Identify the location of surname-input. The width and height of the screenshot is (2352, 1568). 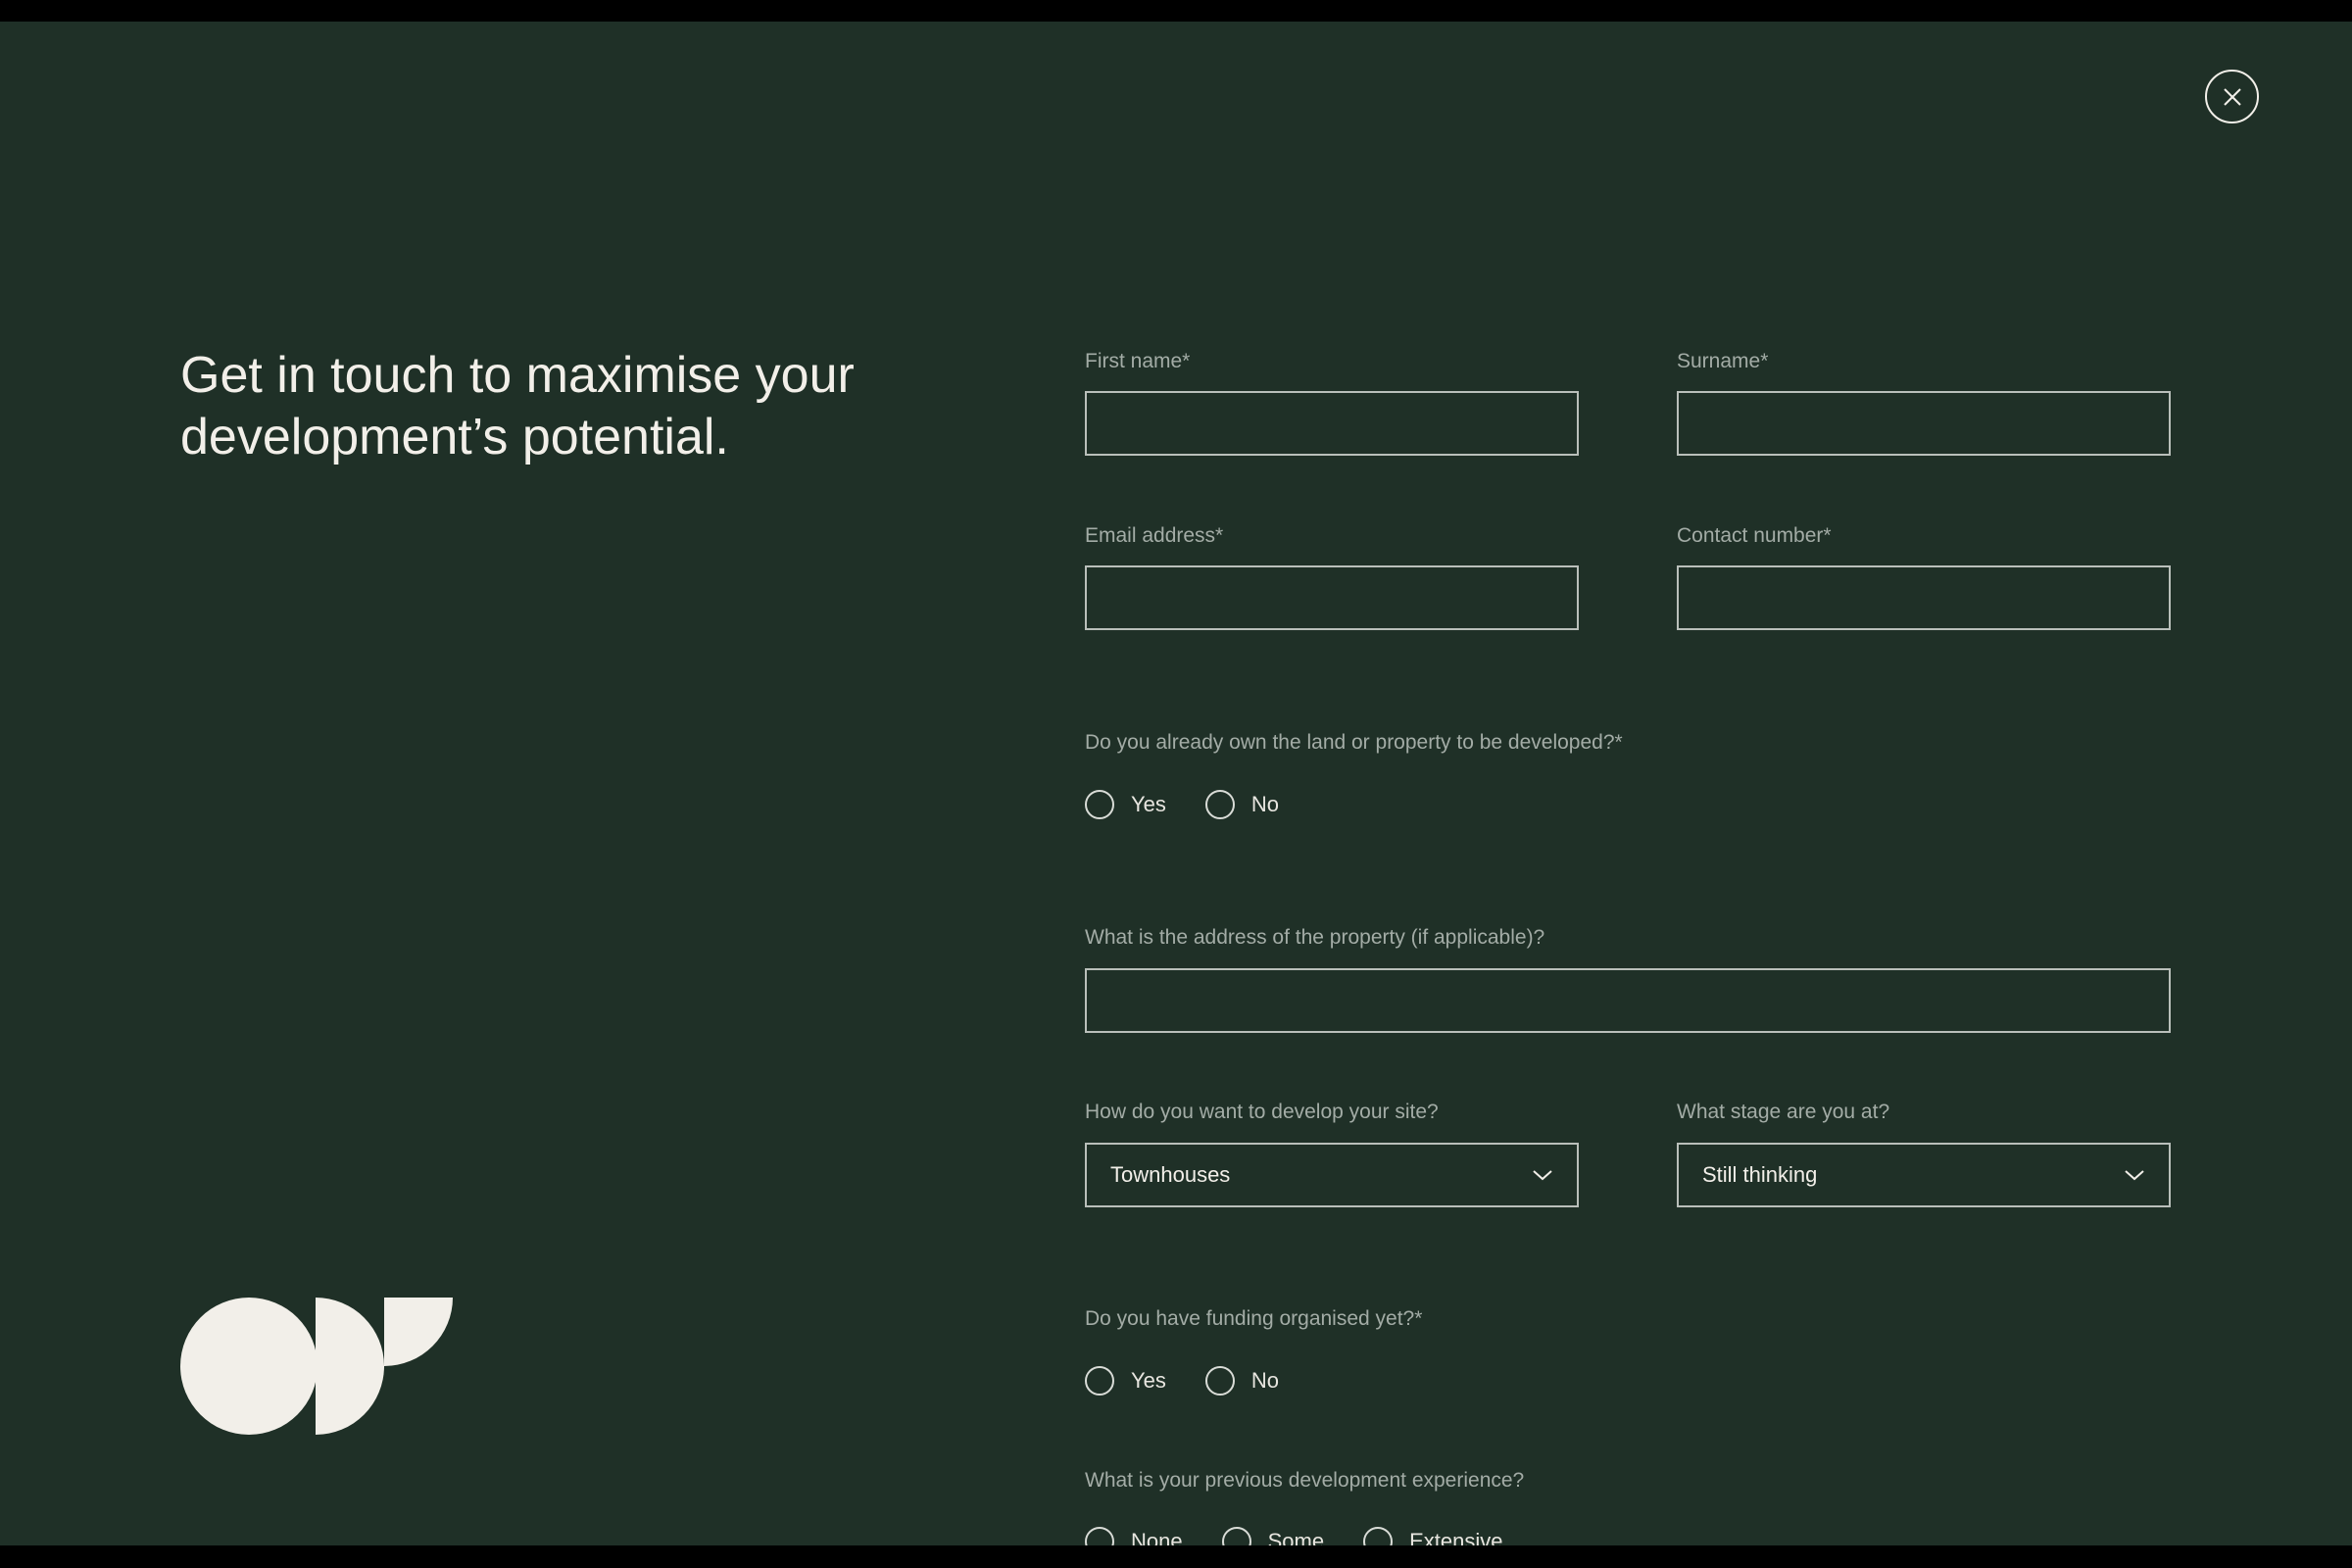
(1924, 423).